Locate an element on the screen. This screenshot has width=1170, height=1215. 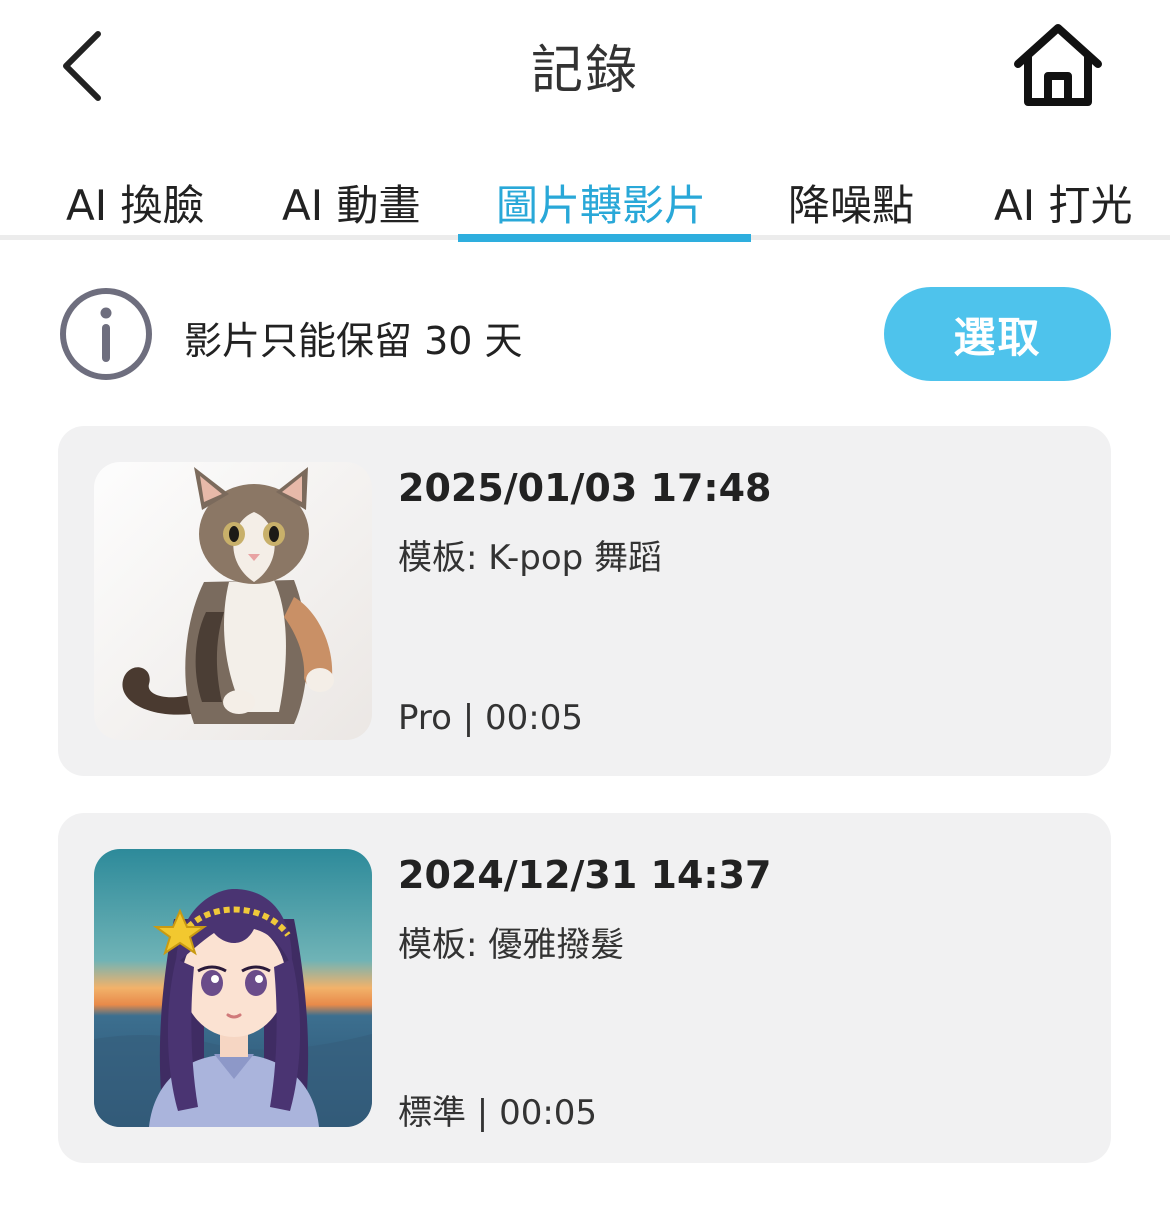
header-bar: 記錄 is located at coordinates (585, 65).